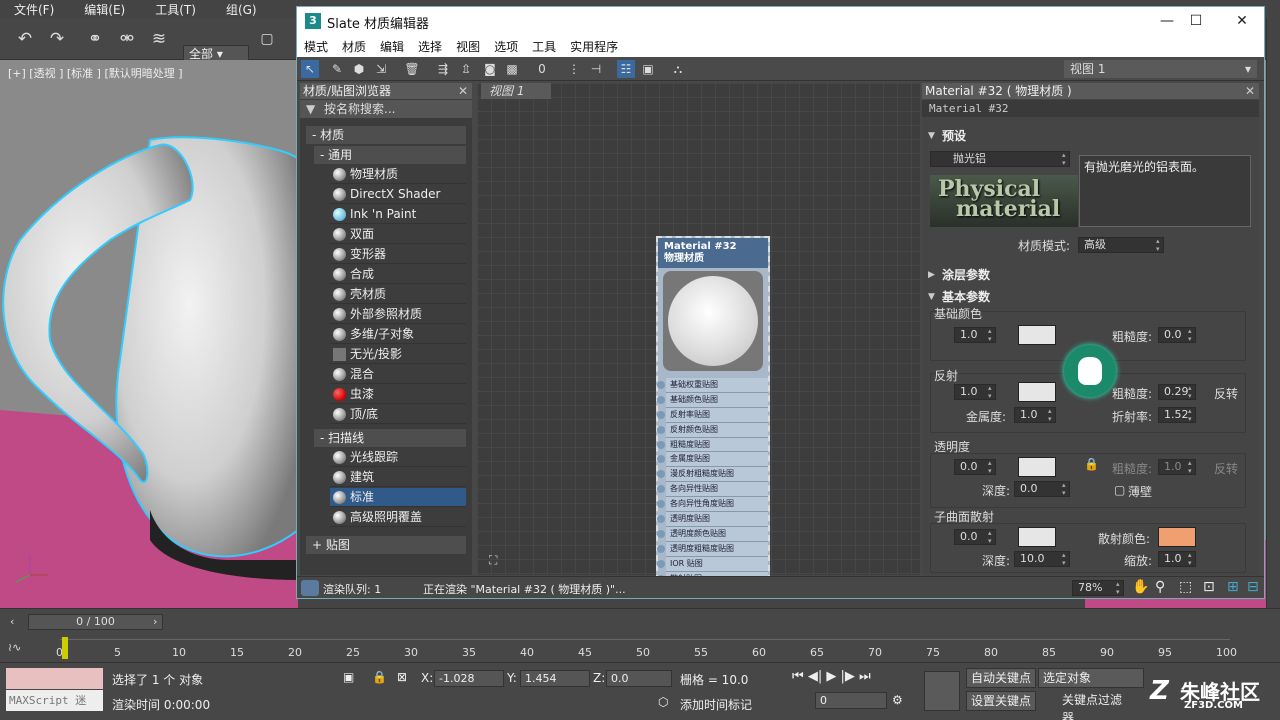 The image size is (1280, 720). What do you see at coordinates (512, 69) in the screenshot?
I see `background-icon: ▩` at bounding box center [512, 69].